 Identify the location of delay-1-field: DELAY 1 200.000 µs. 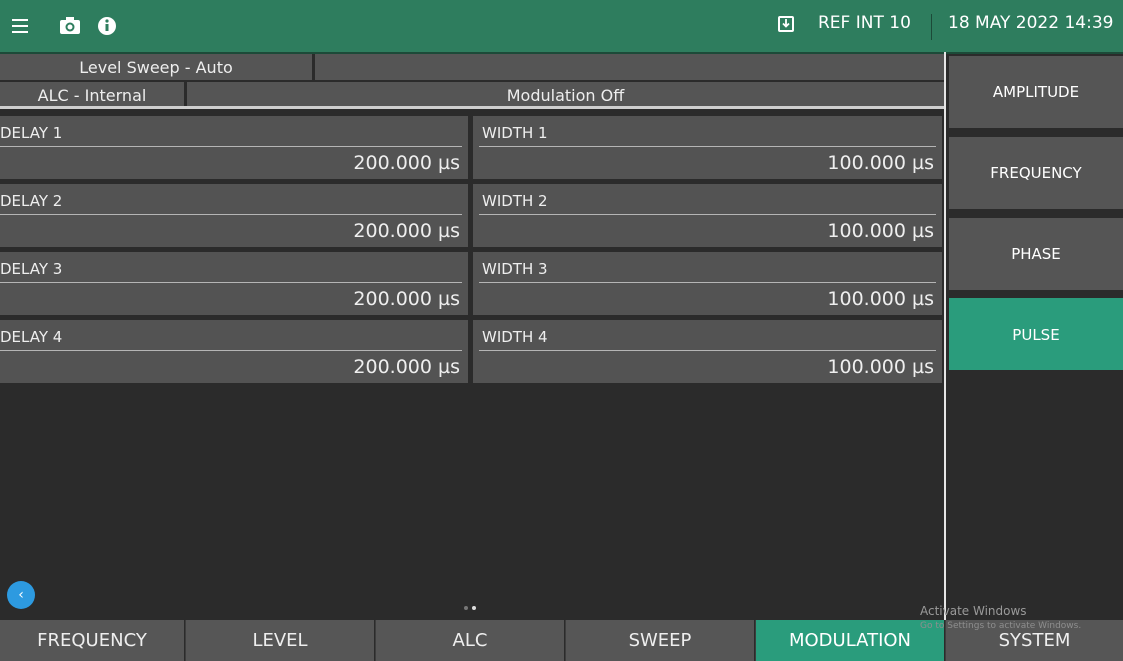
(234, 147).